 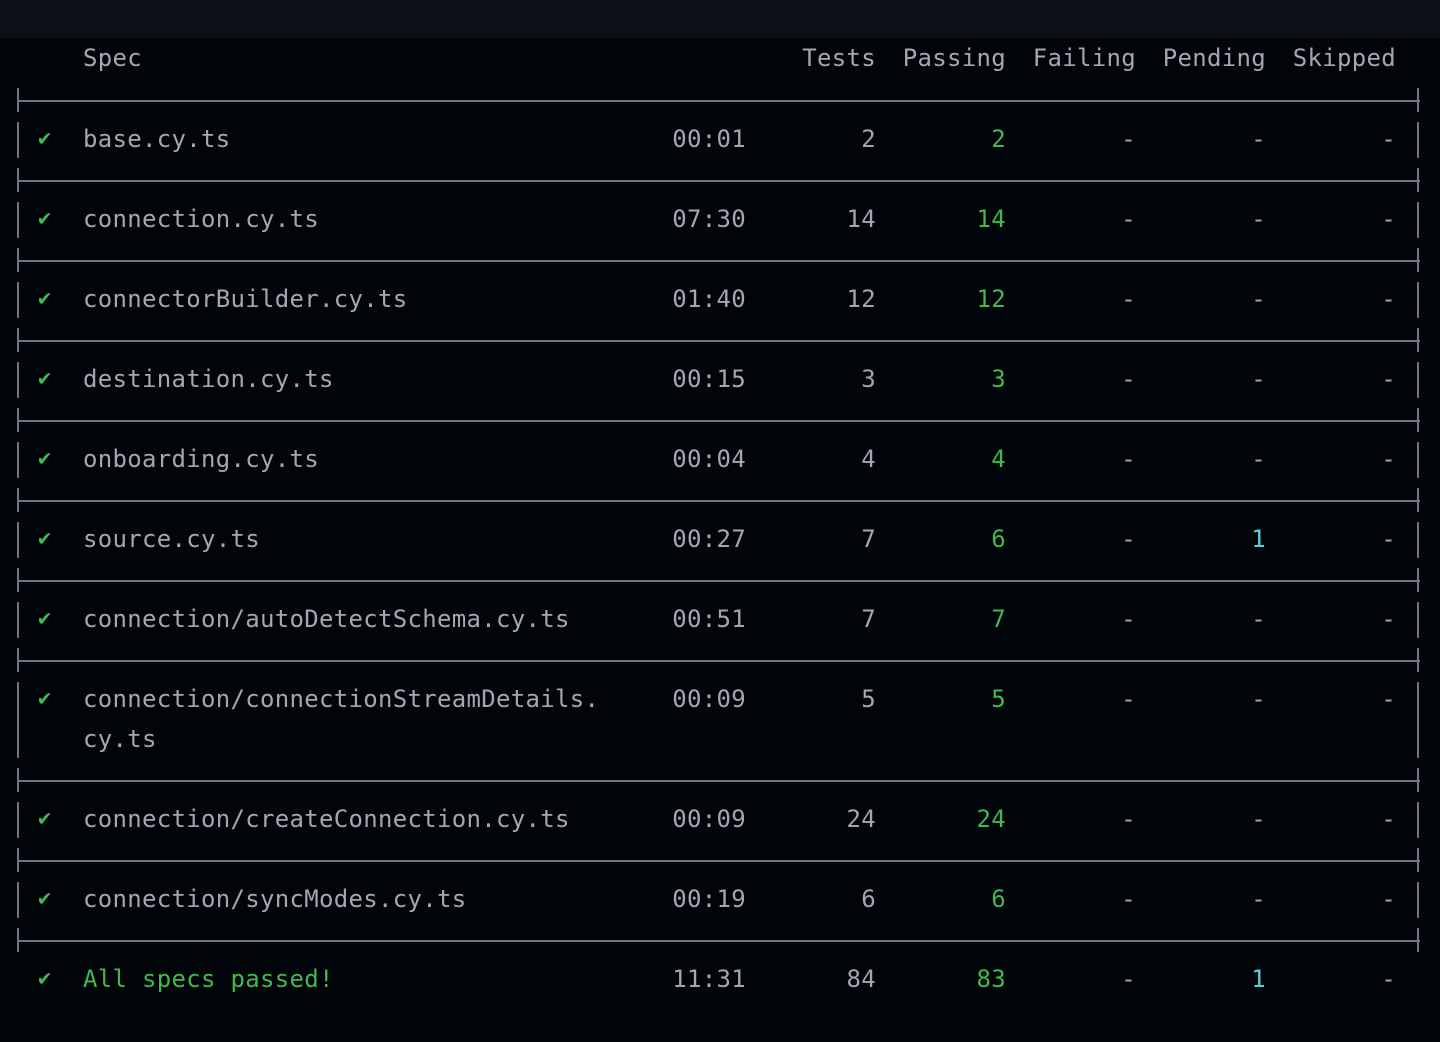 I want to click on header-skipped: Skipped, so click(x=1344, y=58).